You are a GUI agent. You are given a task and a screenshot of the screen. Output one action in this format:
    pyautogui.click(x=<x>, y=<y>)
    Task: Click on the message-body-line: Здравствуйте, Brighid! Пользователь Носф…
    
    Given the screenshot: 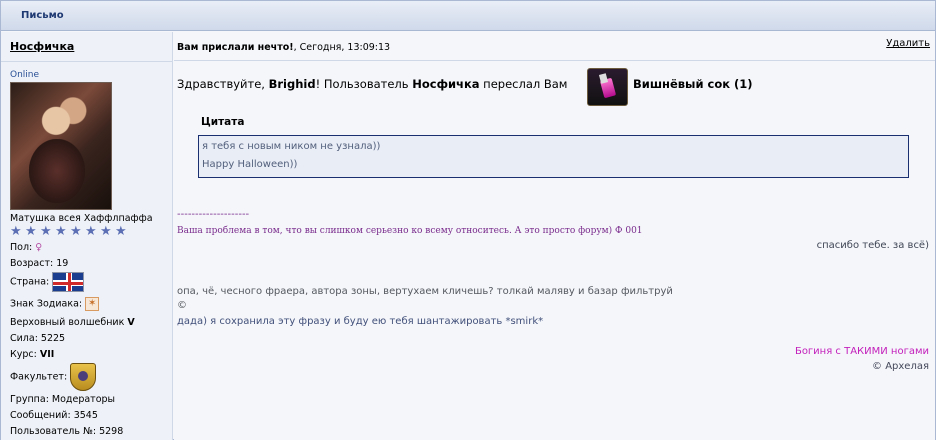 What is the action you would take?
    pyautogui.click(x=372, y=84)
    